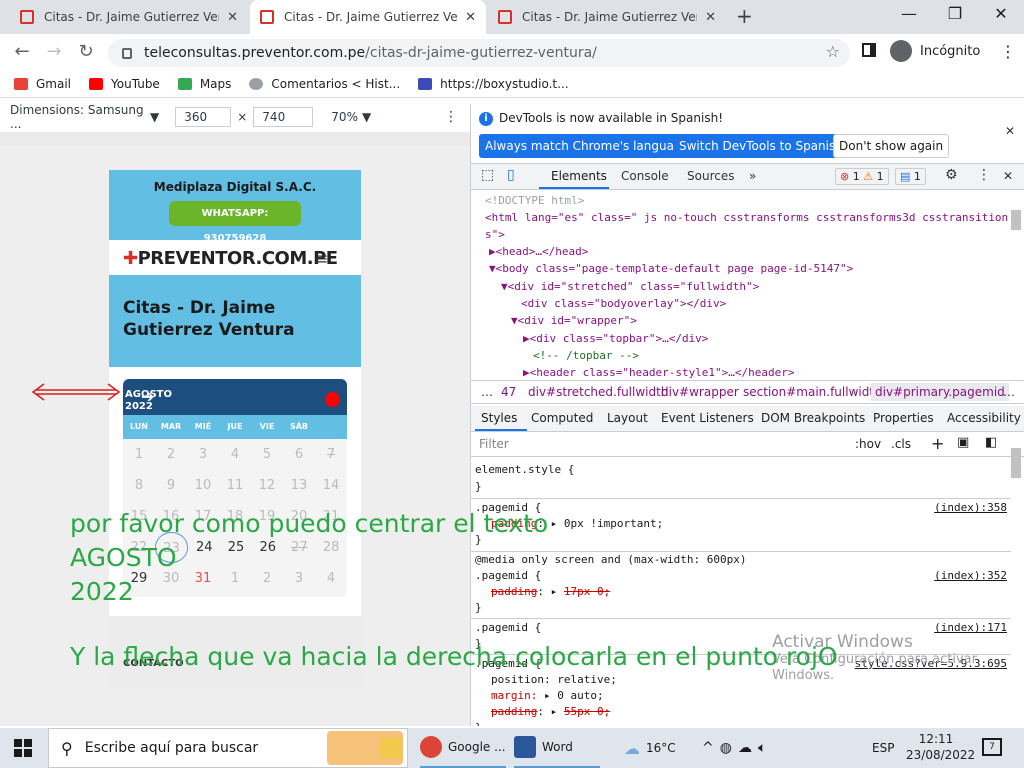 This screenshot has height=768, width=1024. Describe the element at coordinates (710, 176) in the screenshot. I see `tab-sources: Sources` at that location.